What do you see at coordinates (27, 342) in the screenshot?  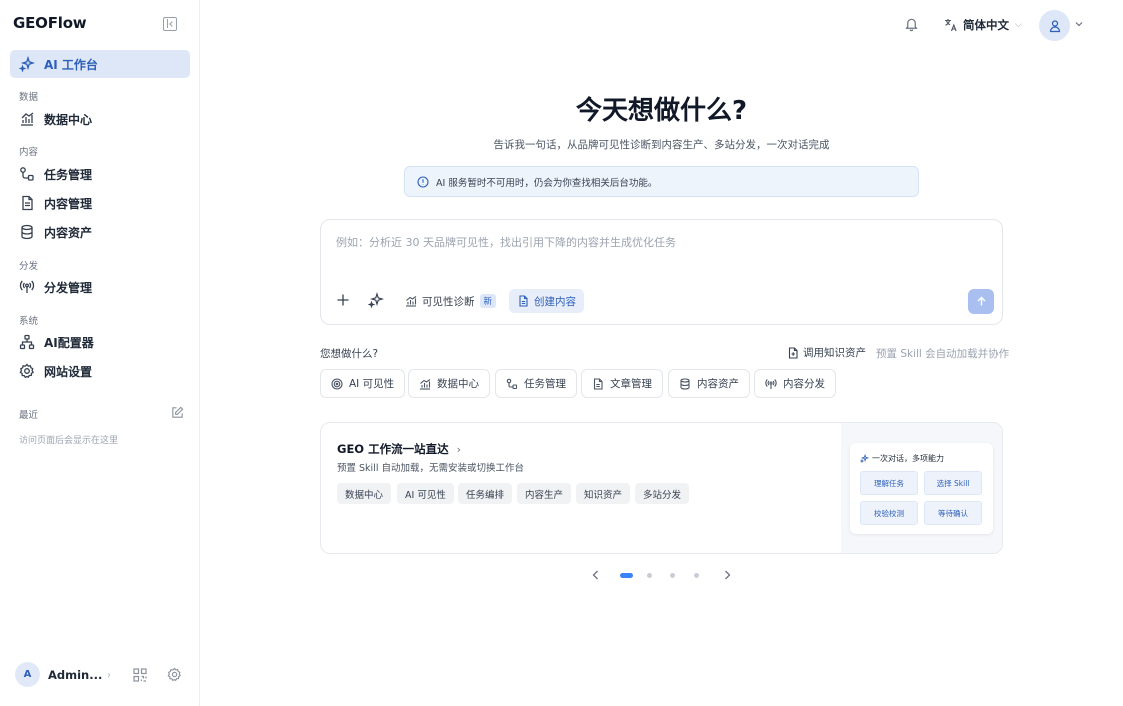 I see `hierarchy-icon` at bounding box center [27, 342].